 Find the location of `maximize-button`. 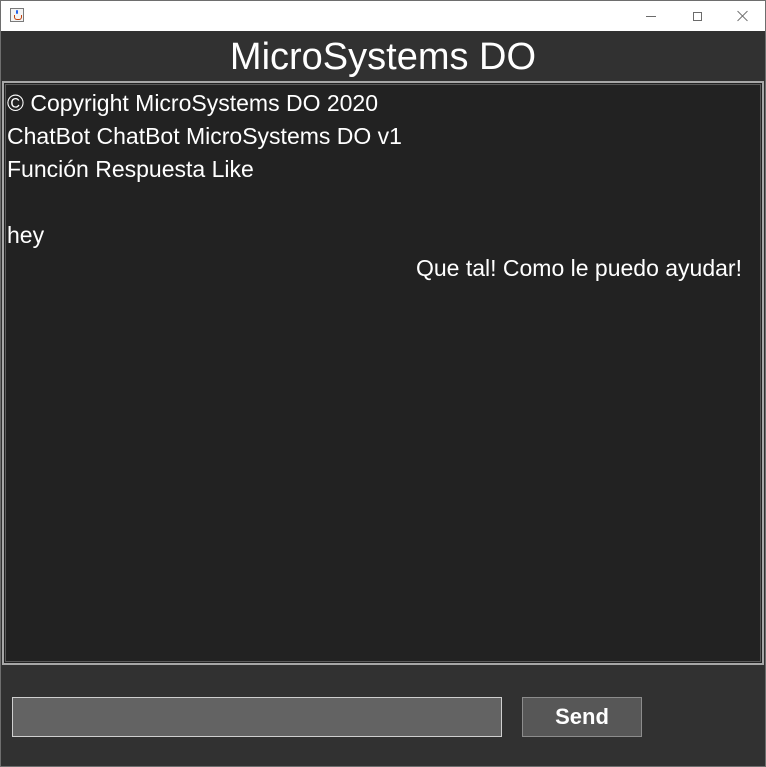

maximize-button is located at coordinates (697, 16).